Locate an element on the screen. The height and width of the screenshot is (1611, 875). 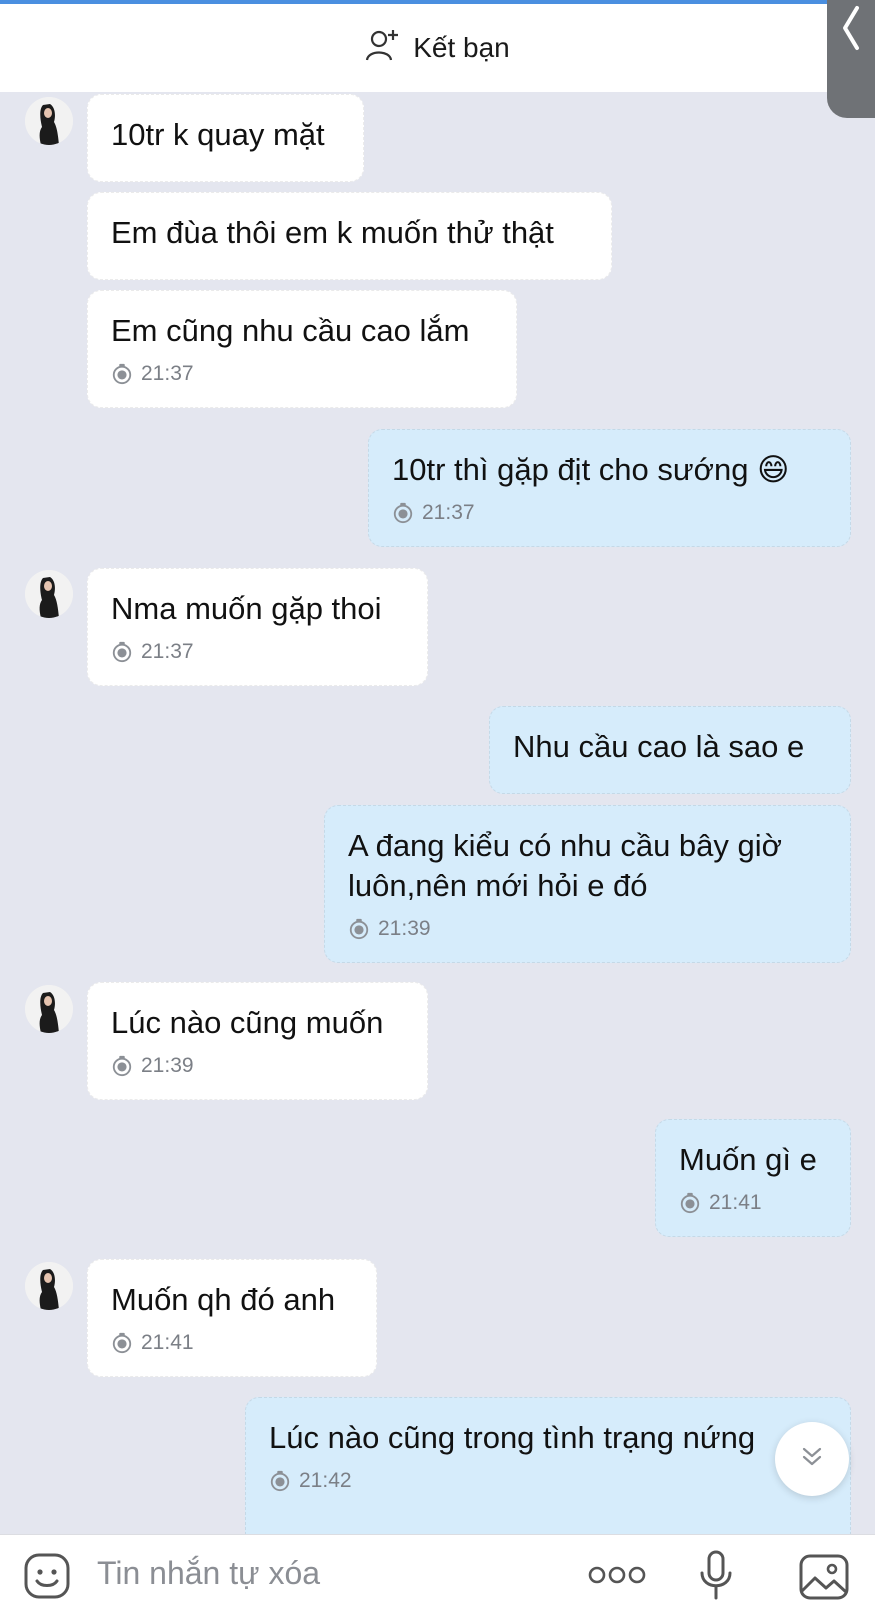
double-chevron-down-icon is located at coordinates (812, 1459).